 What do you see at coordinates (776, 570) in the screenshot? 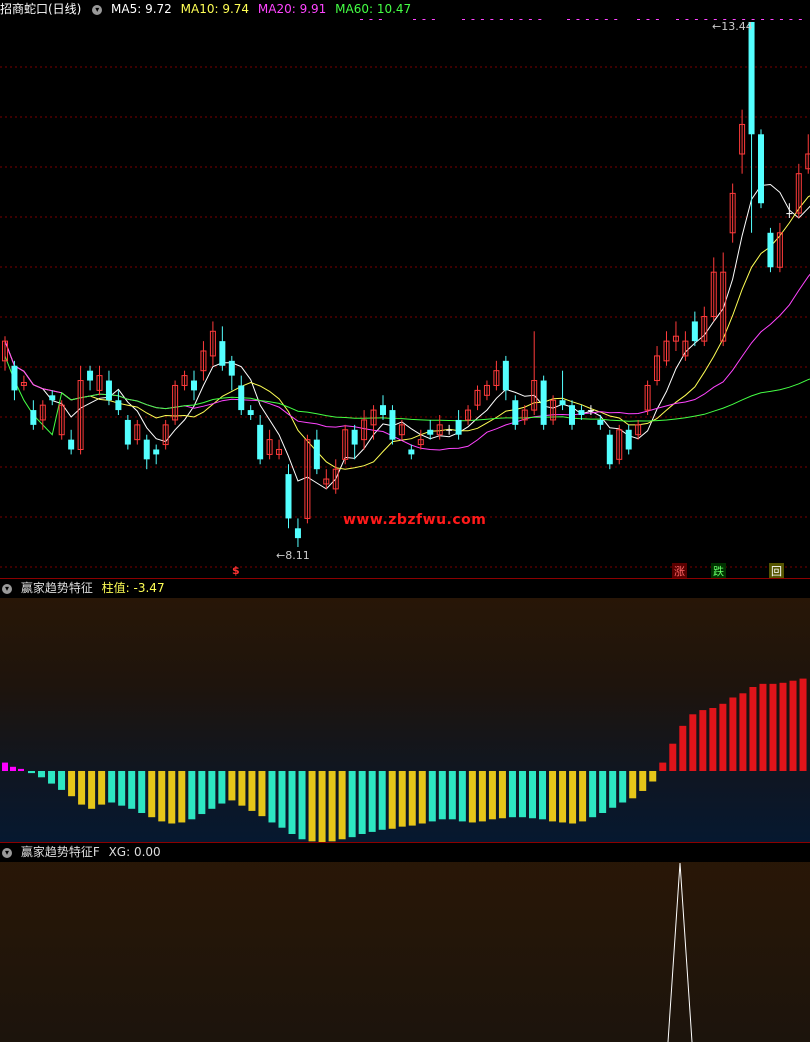
I see `signal-back: 回` at bounding box center [776, 570].